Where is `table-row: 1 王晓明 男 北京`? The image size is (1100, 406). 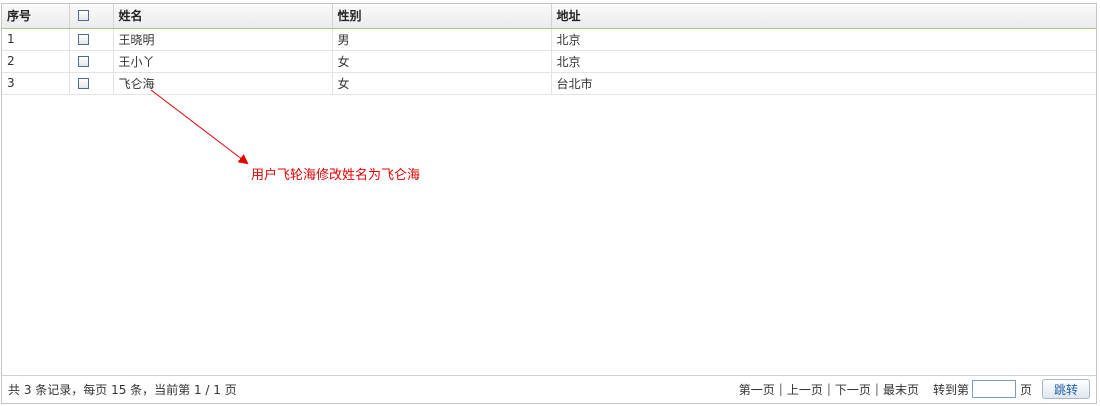 table-row: 1 王晓明 男 北京 is located at coordinates (549, 39).